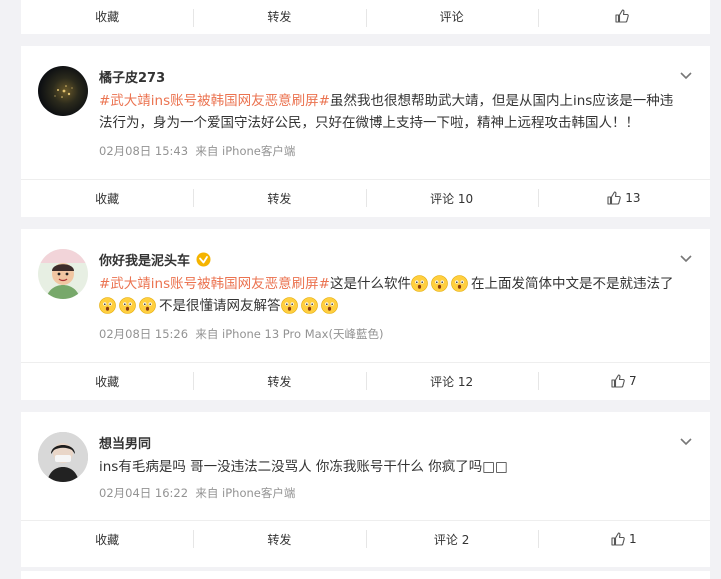 The width and height of the screenshot is (721, 579). Describe the element at coordinates (633, 539) in the screenshot. I see `like-count: 1` at that location.